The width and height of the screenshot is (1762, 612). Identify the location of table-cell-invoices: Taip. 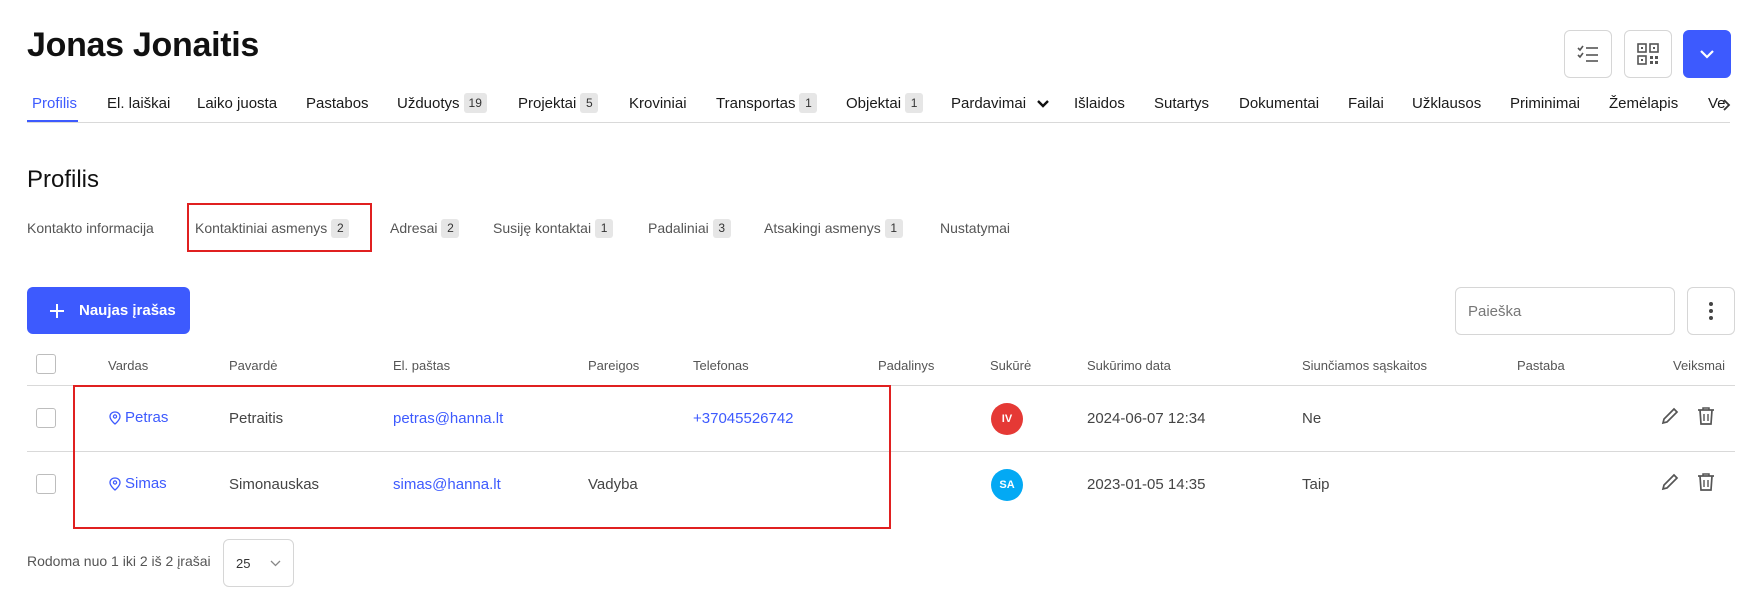
(1316, 484).